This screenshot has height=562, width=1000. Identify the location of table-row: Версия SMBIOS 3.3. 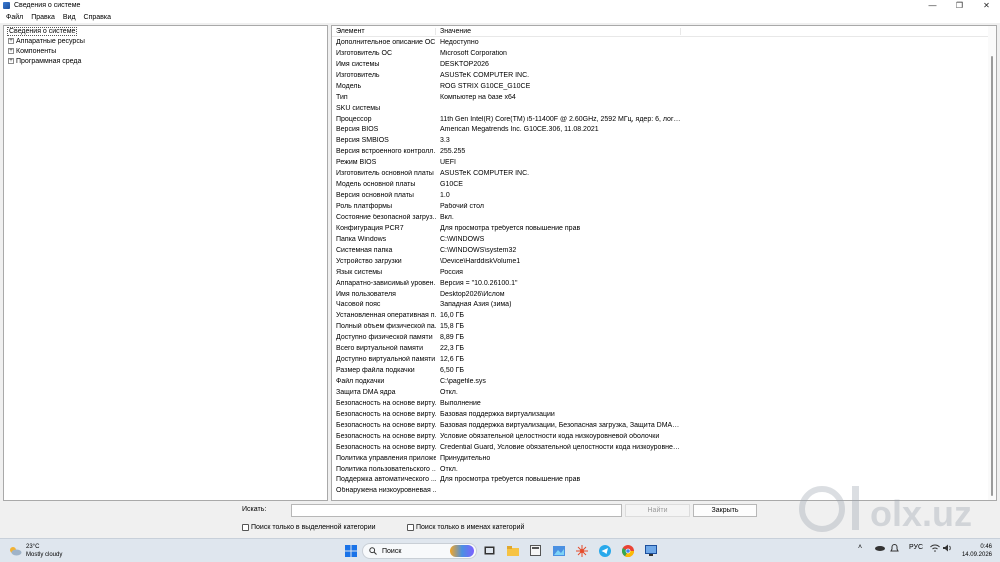
(664, 140).